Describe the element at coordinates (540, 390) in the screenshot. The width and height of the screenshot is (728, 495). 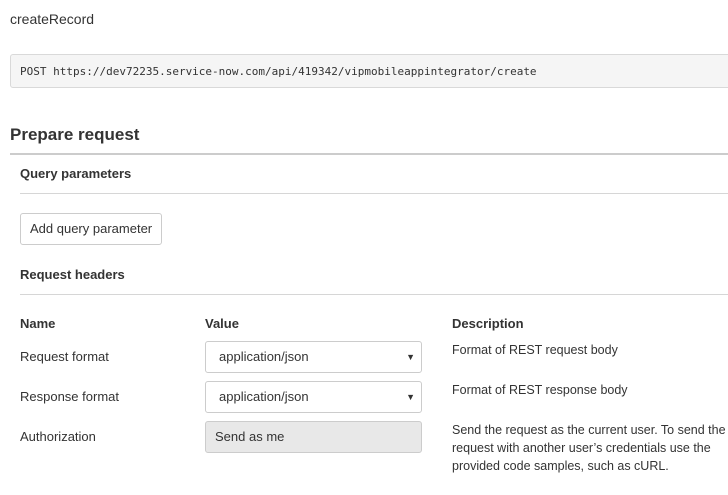
I see `response-format-description: Format of REST response body` at that location.